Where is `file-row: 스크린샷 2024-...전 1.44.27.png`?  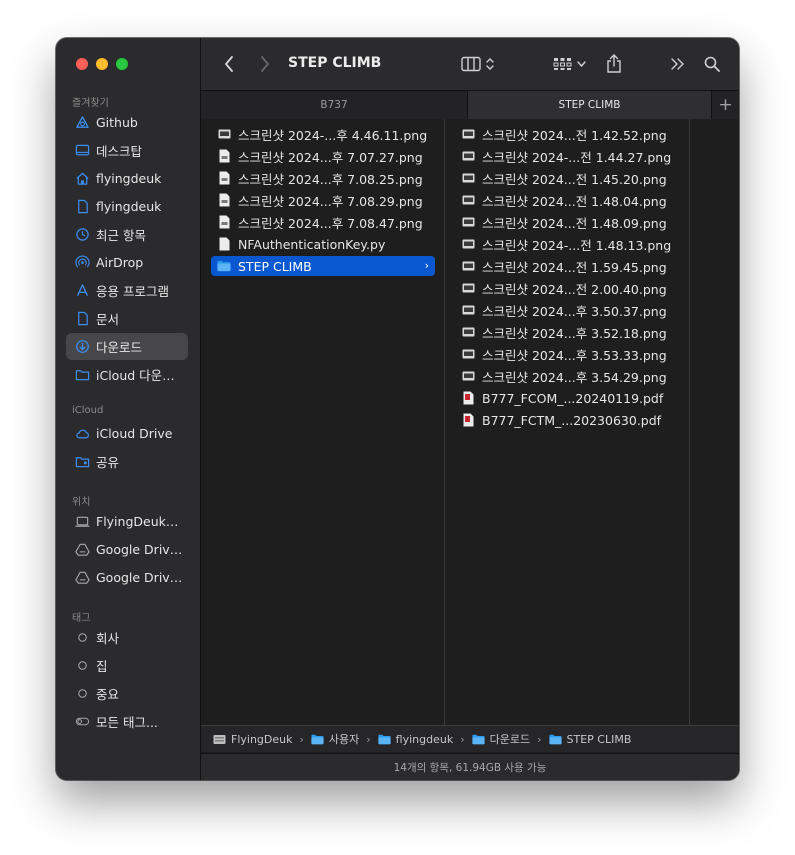 file-row: 스크린샷 2024-...전 1.44.27.png is located at coordinates (567, 156).